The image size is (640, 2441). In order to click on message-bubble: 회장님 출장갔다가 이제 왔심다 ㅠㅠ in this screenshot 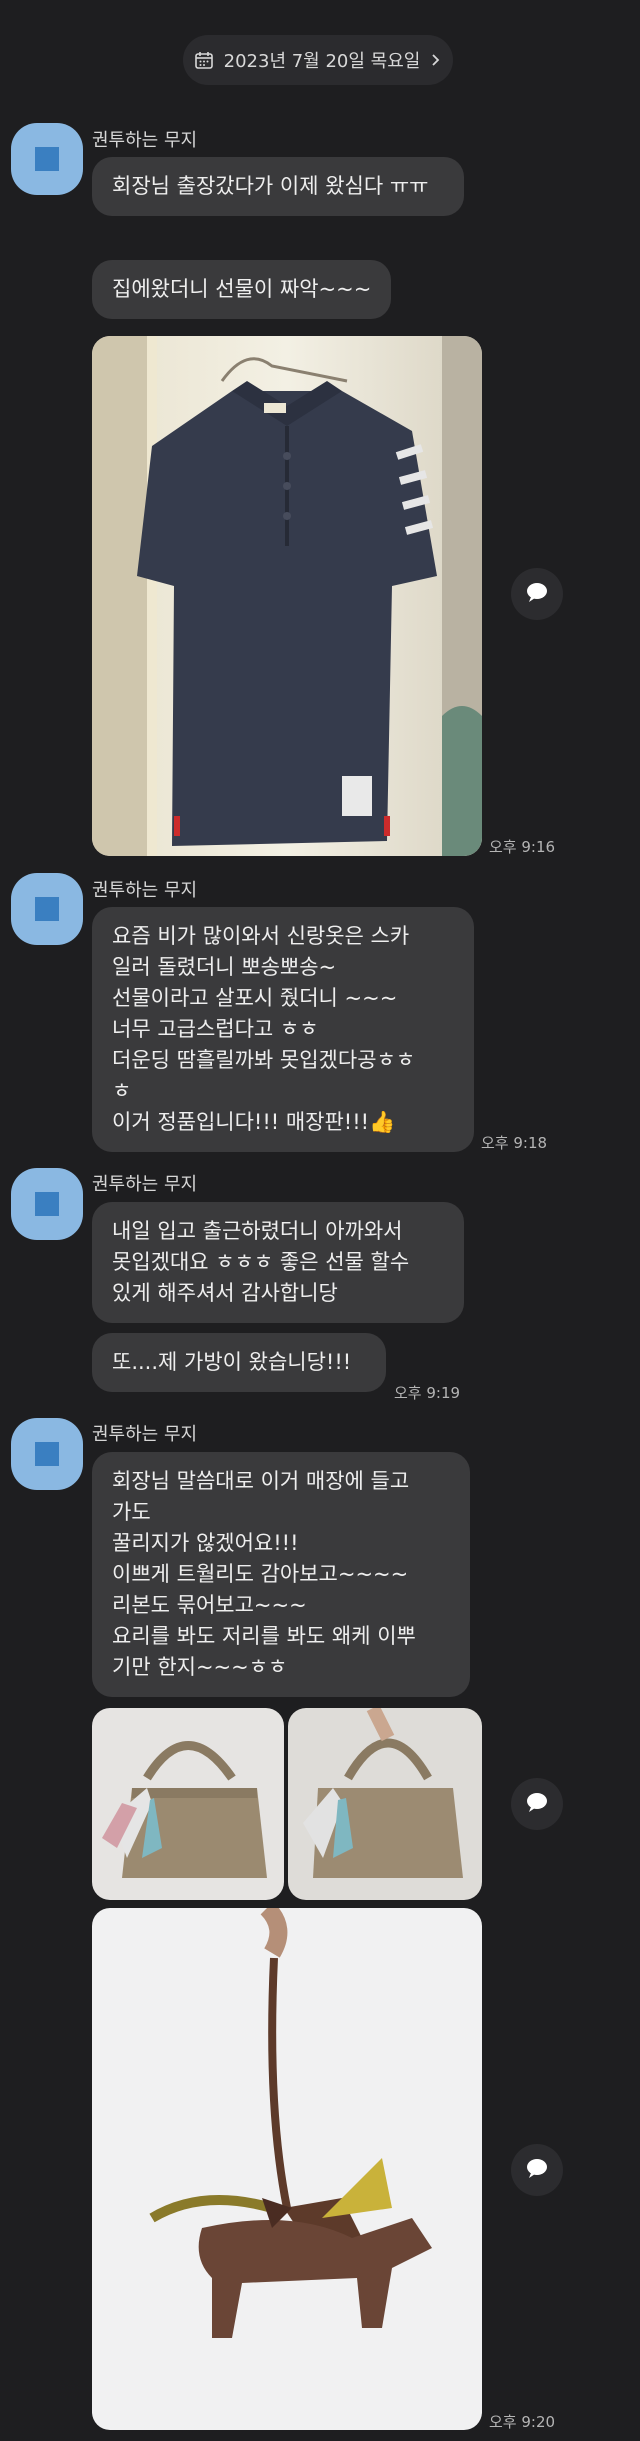, I will do `click(278, 186)`.